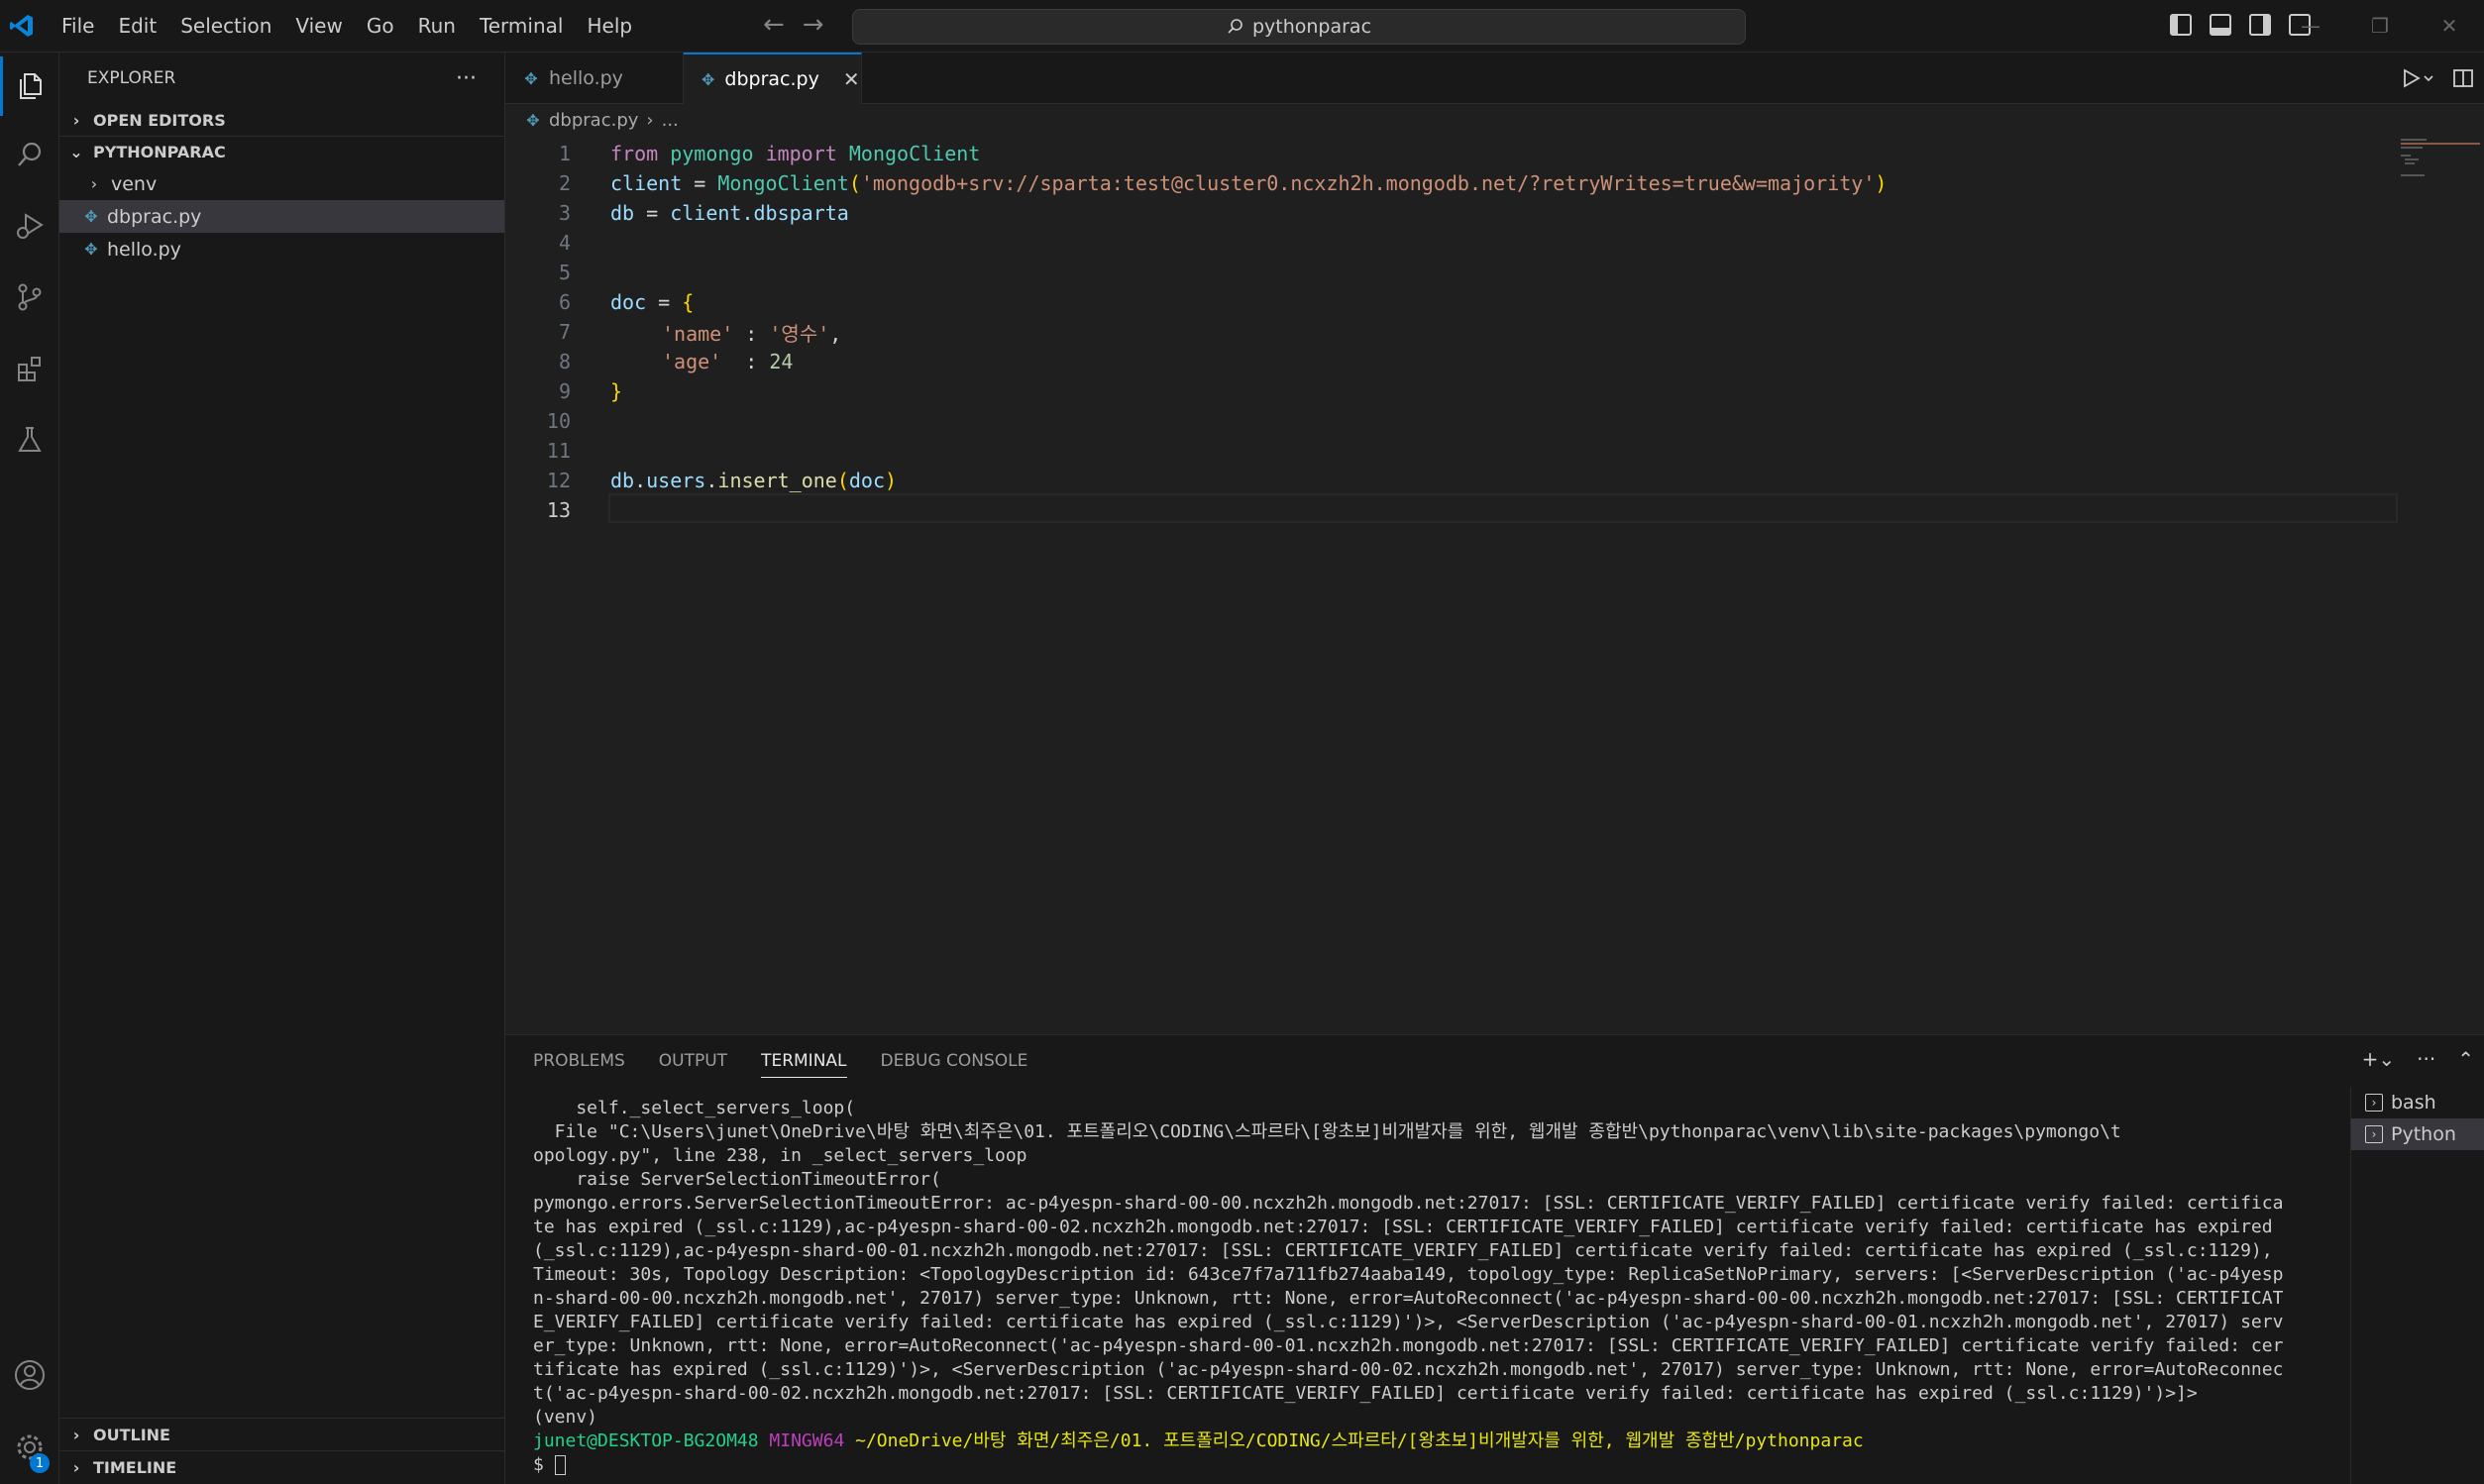 This screenshot has width=2484, height=1484. What do you see at coordinates (135, 184) in the screenshot?
I see `tree-item-label: venv` at bounding box center [135, 184].